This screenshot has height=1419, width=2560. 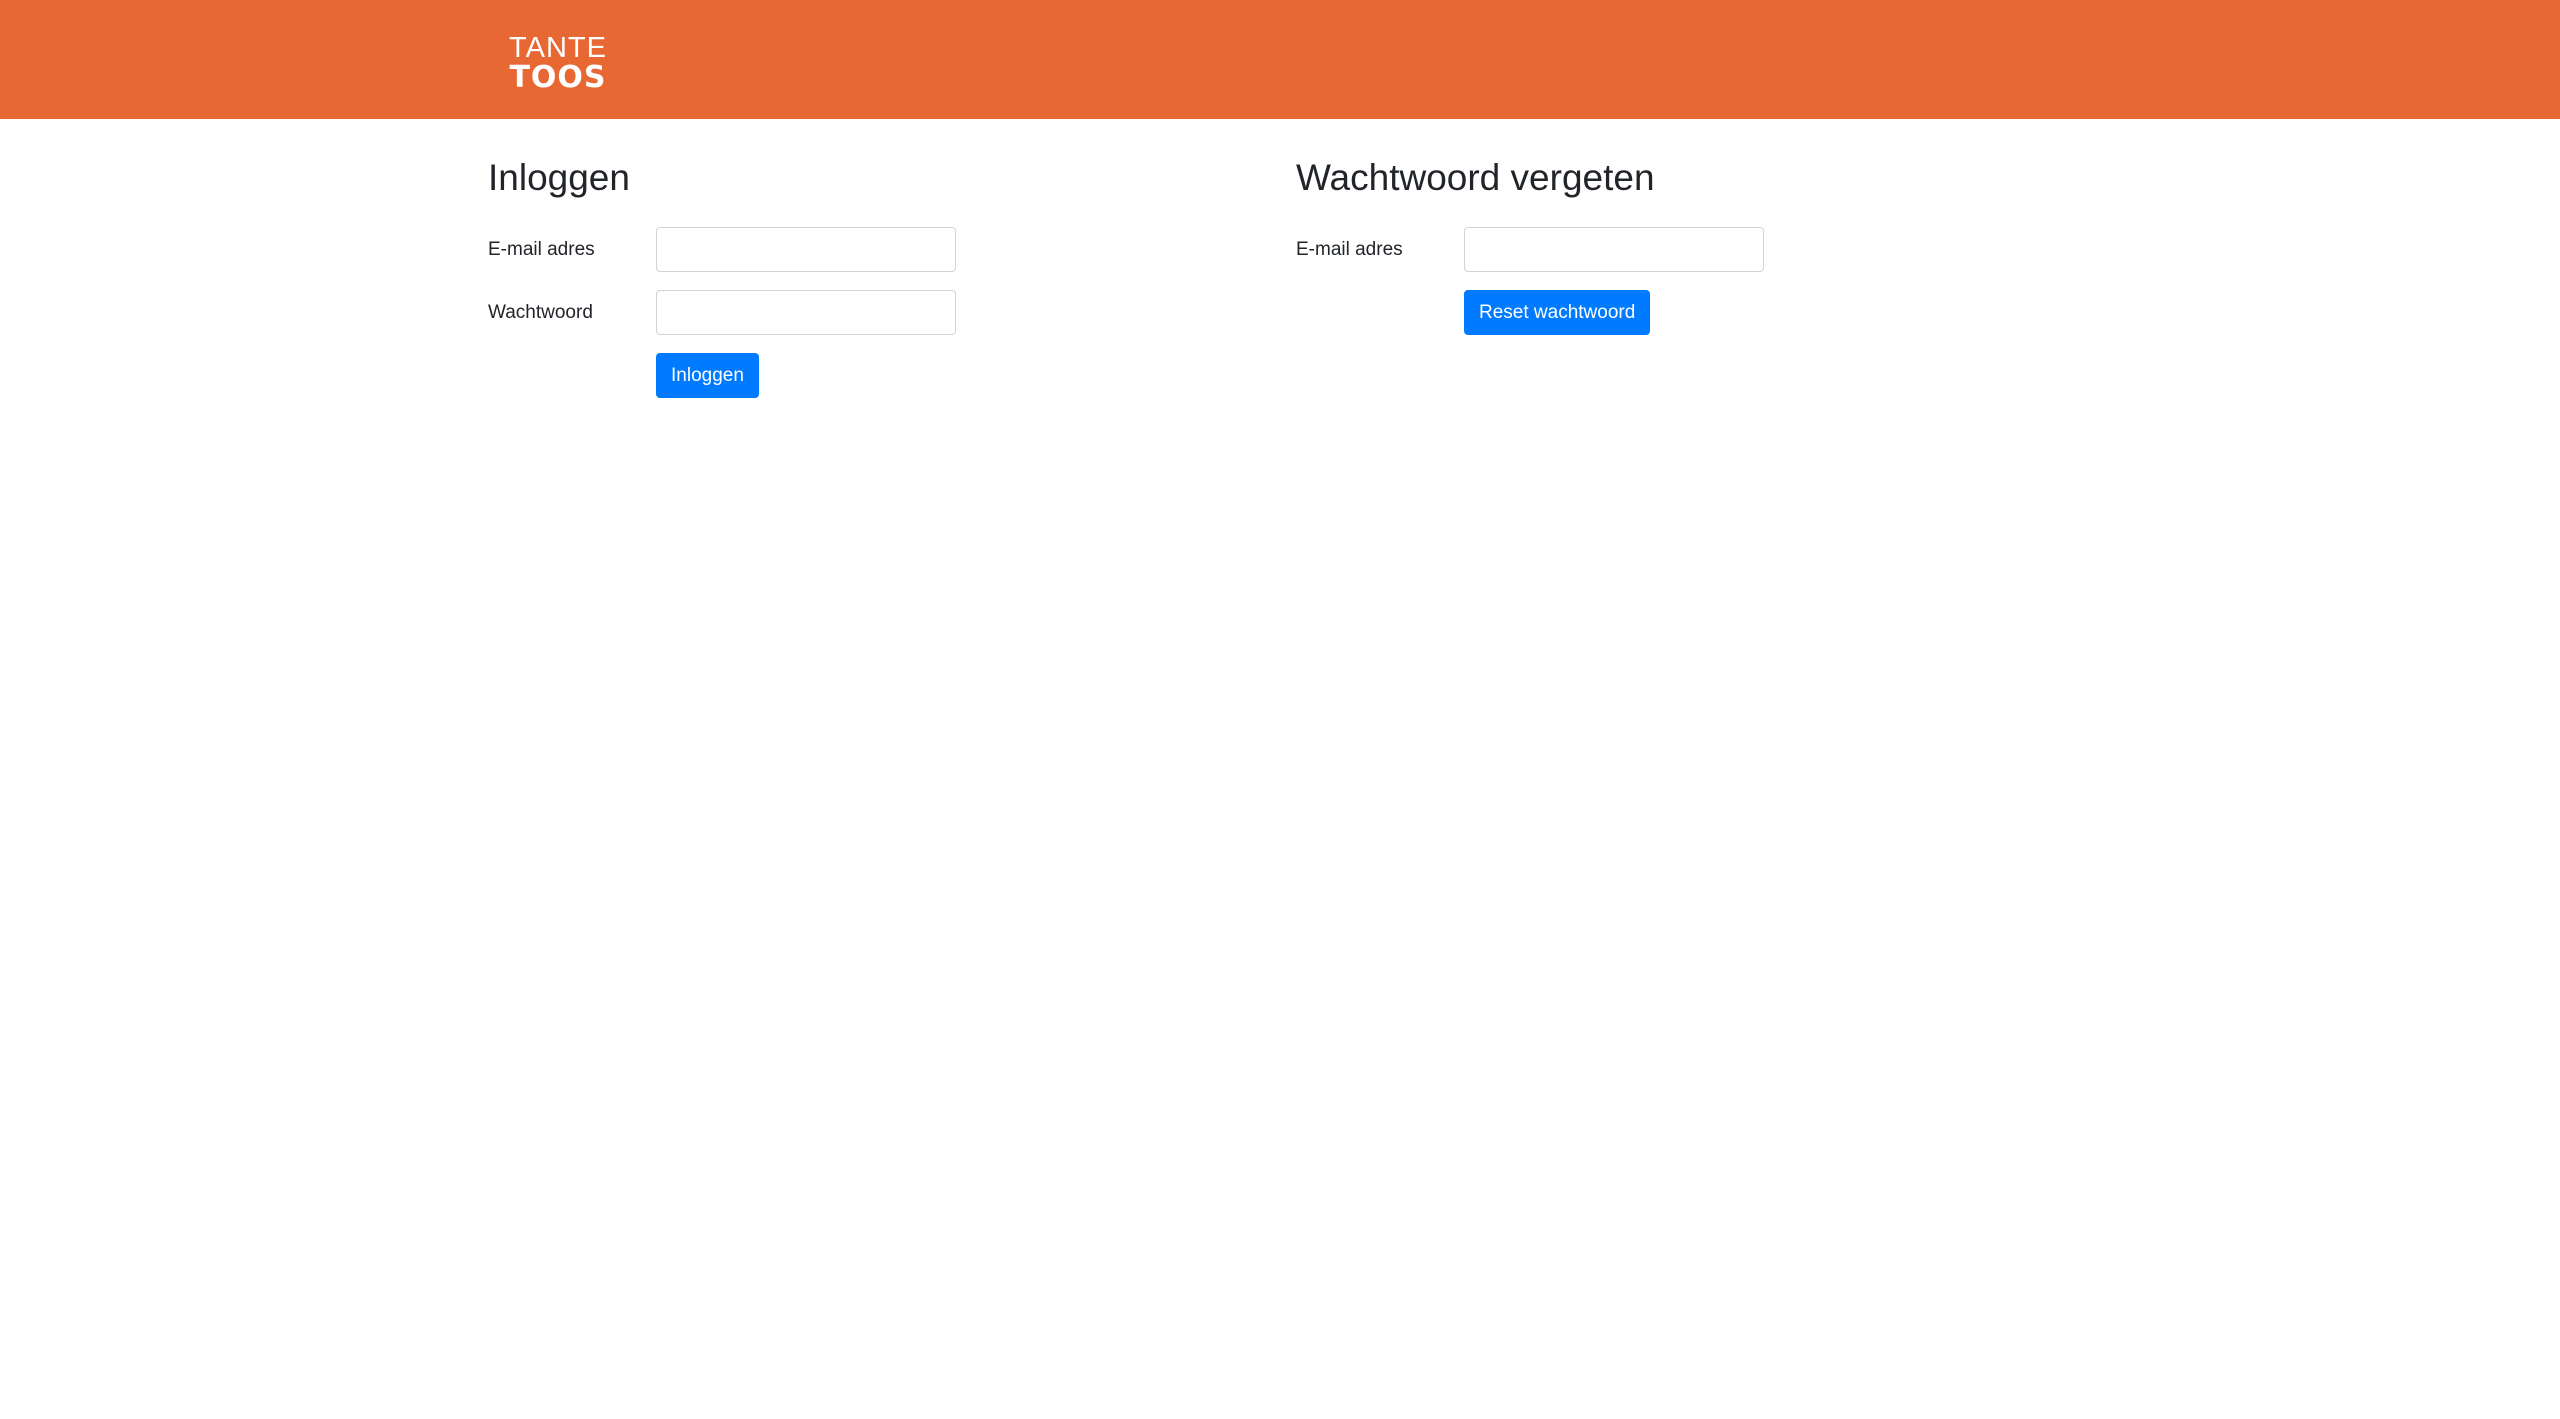 What do you see at coordinates (806, 249) in the screenshot?
I see `login-email-input` at bounding box center [806, 249].